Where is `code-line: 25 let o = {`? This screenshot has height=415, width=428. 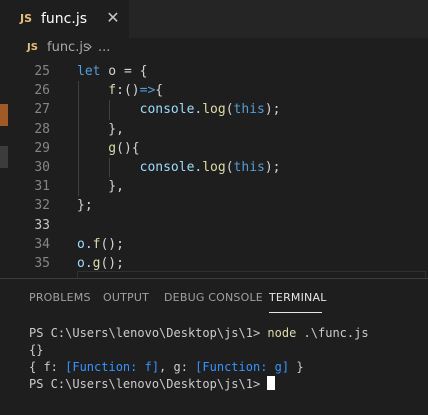 code-line: 25 let o = { is located at coordinates (214, 71).